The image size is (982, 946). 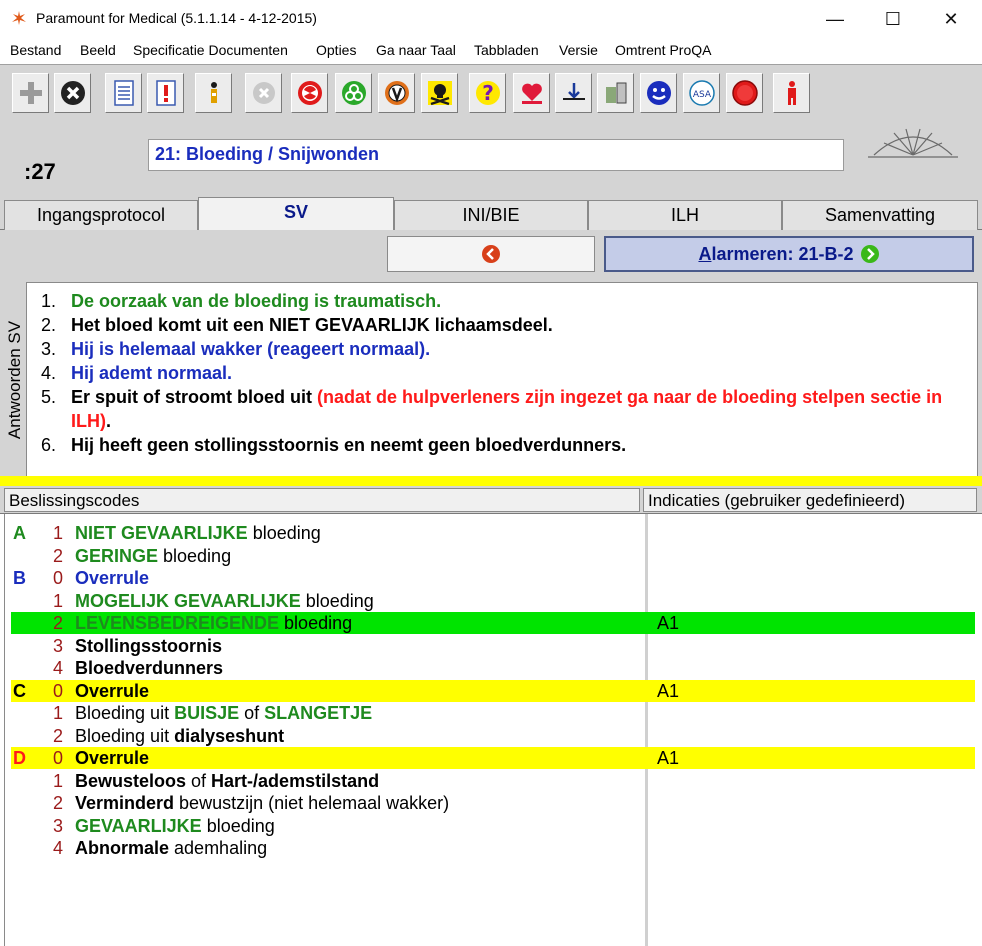 I want to click on menu-specificatie-documenten: Specificatie Documenten, so click(x=210, y=50).